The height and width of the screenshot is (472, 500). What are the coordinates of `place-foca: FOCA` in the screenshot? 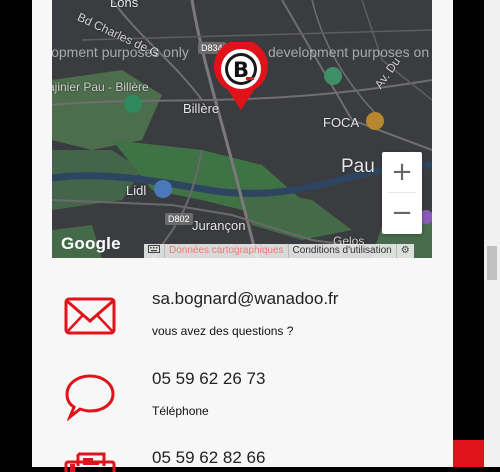 It's located at (341, 122).